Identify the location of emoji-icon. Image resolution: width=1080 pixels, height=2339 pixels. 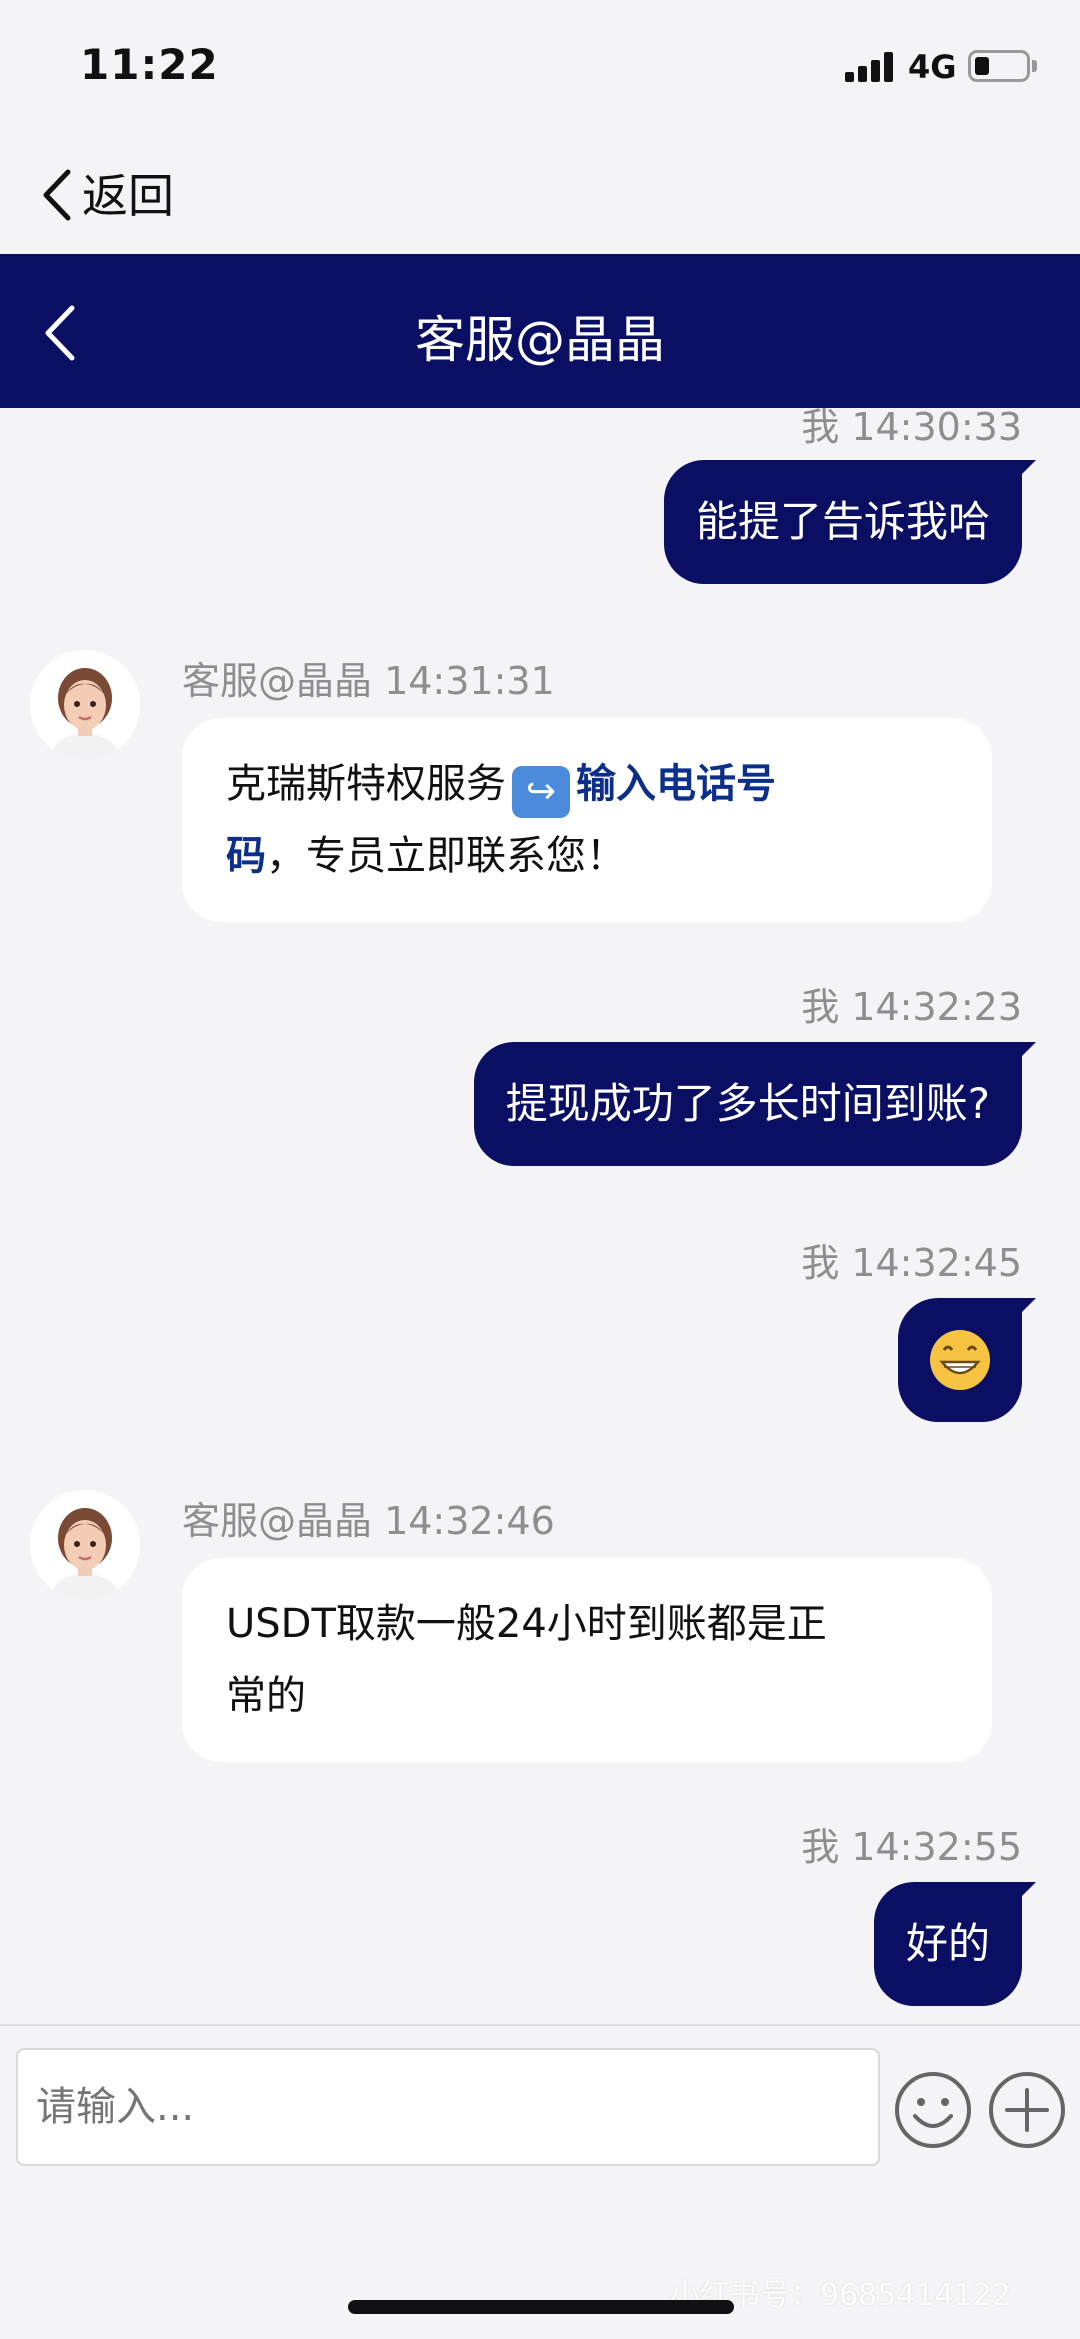
(933, 2110).